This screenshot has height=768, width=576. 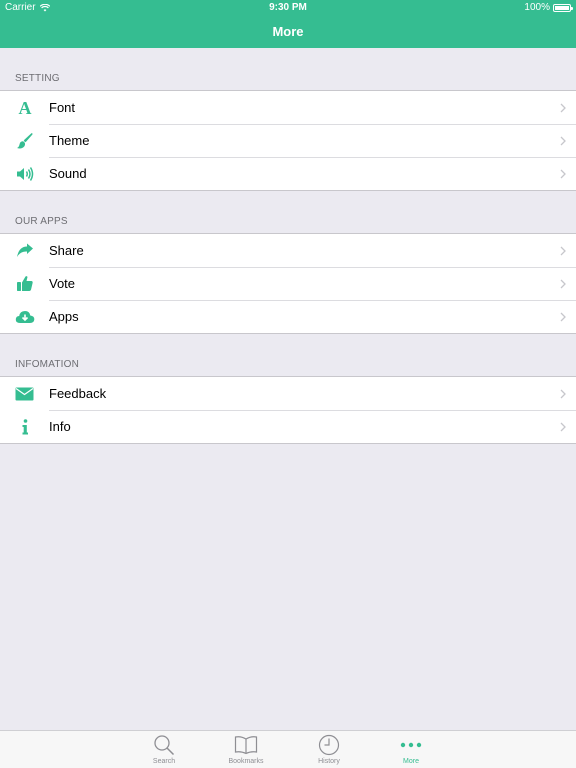 I want to click on tab-history-label: History, so click(x=329, y=761).